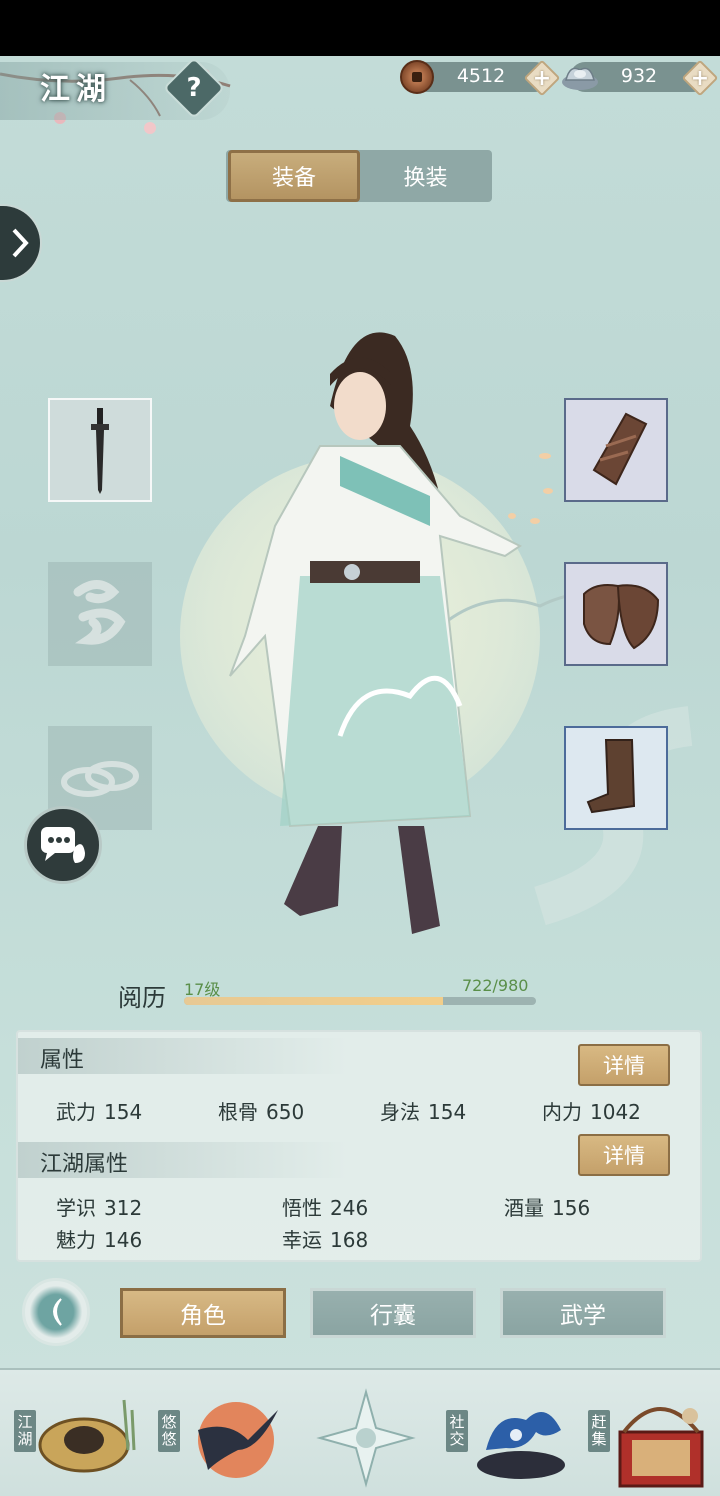 The height and width of the screenshot is (1496, 720). I want to click on shoulder-guard-icon, so click(621, 617).